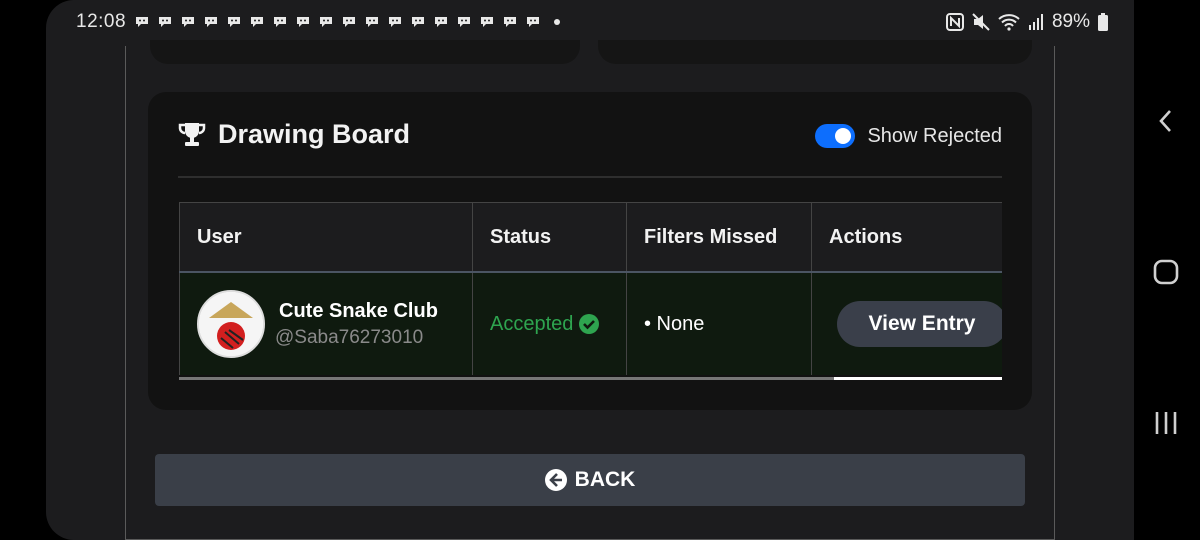  I want to click on back-label: BACK, so click(605, 479).